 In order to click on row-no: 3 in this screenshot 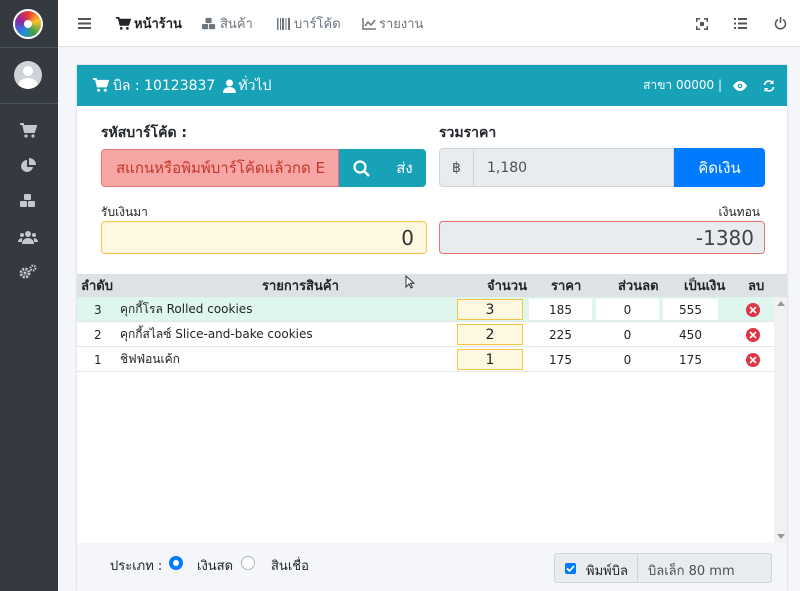, I will do `click(98, 309)`.